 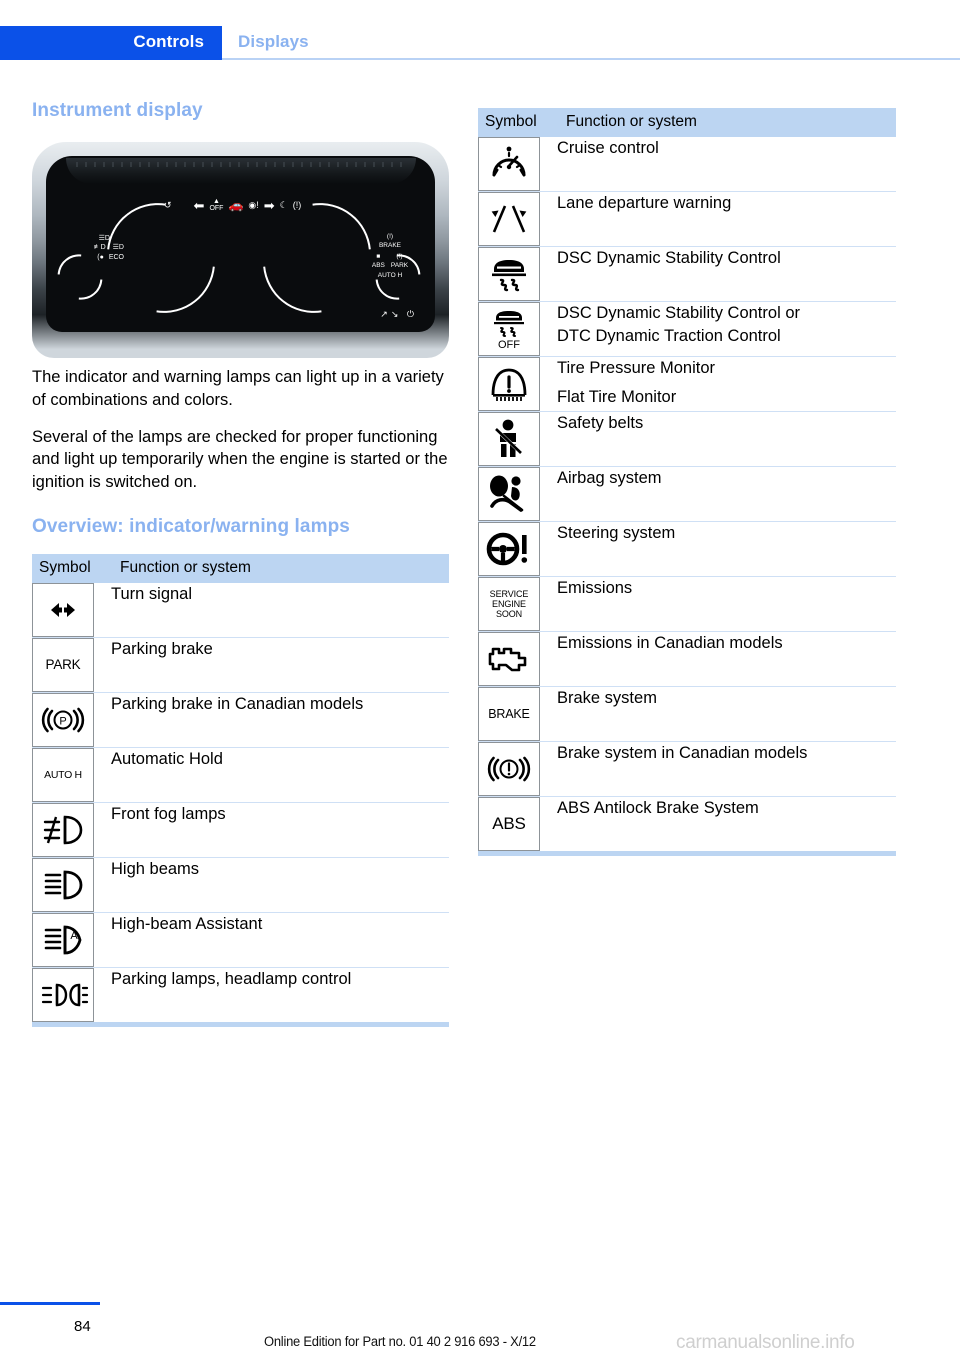 I want to click on table-row: Safety belts, so click(x=687, y=439).